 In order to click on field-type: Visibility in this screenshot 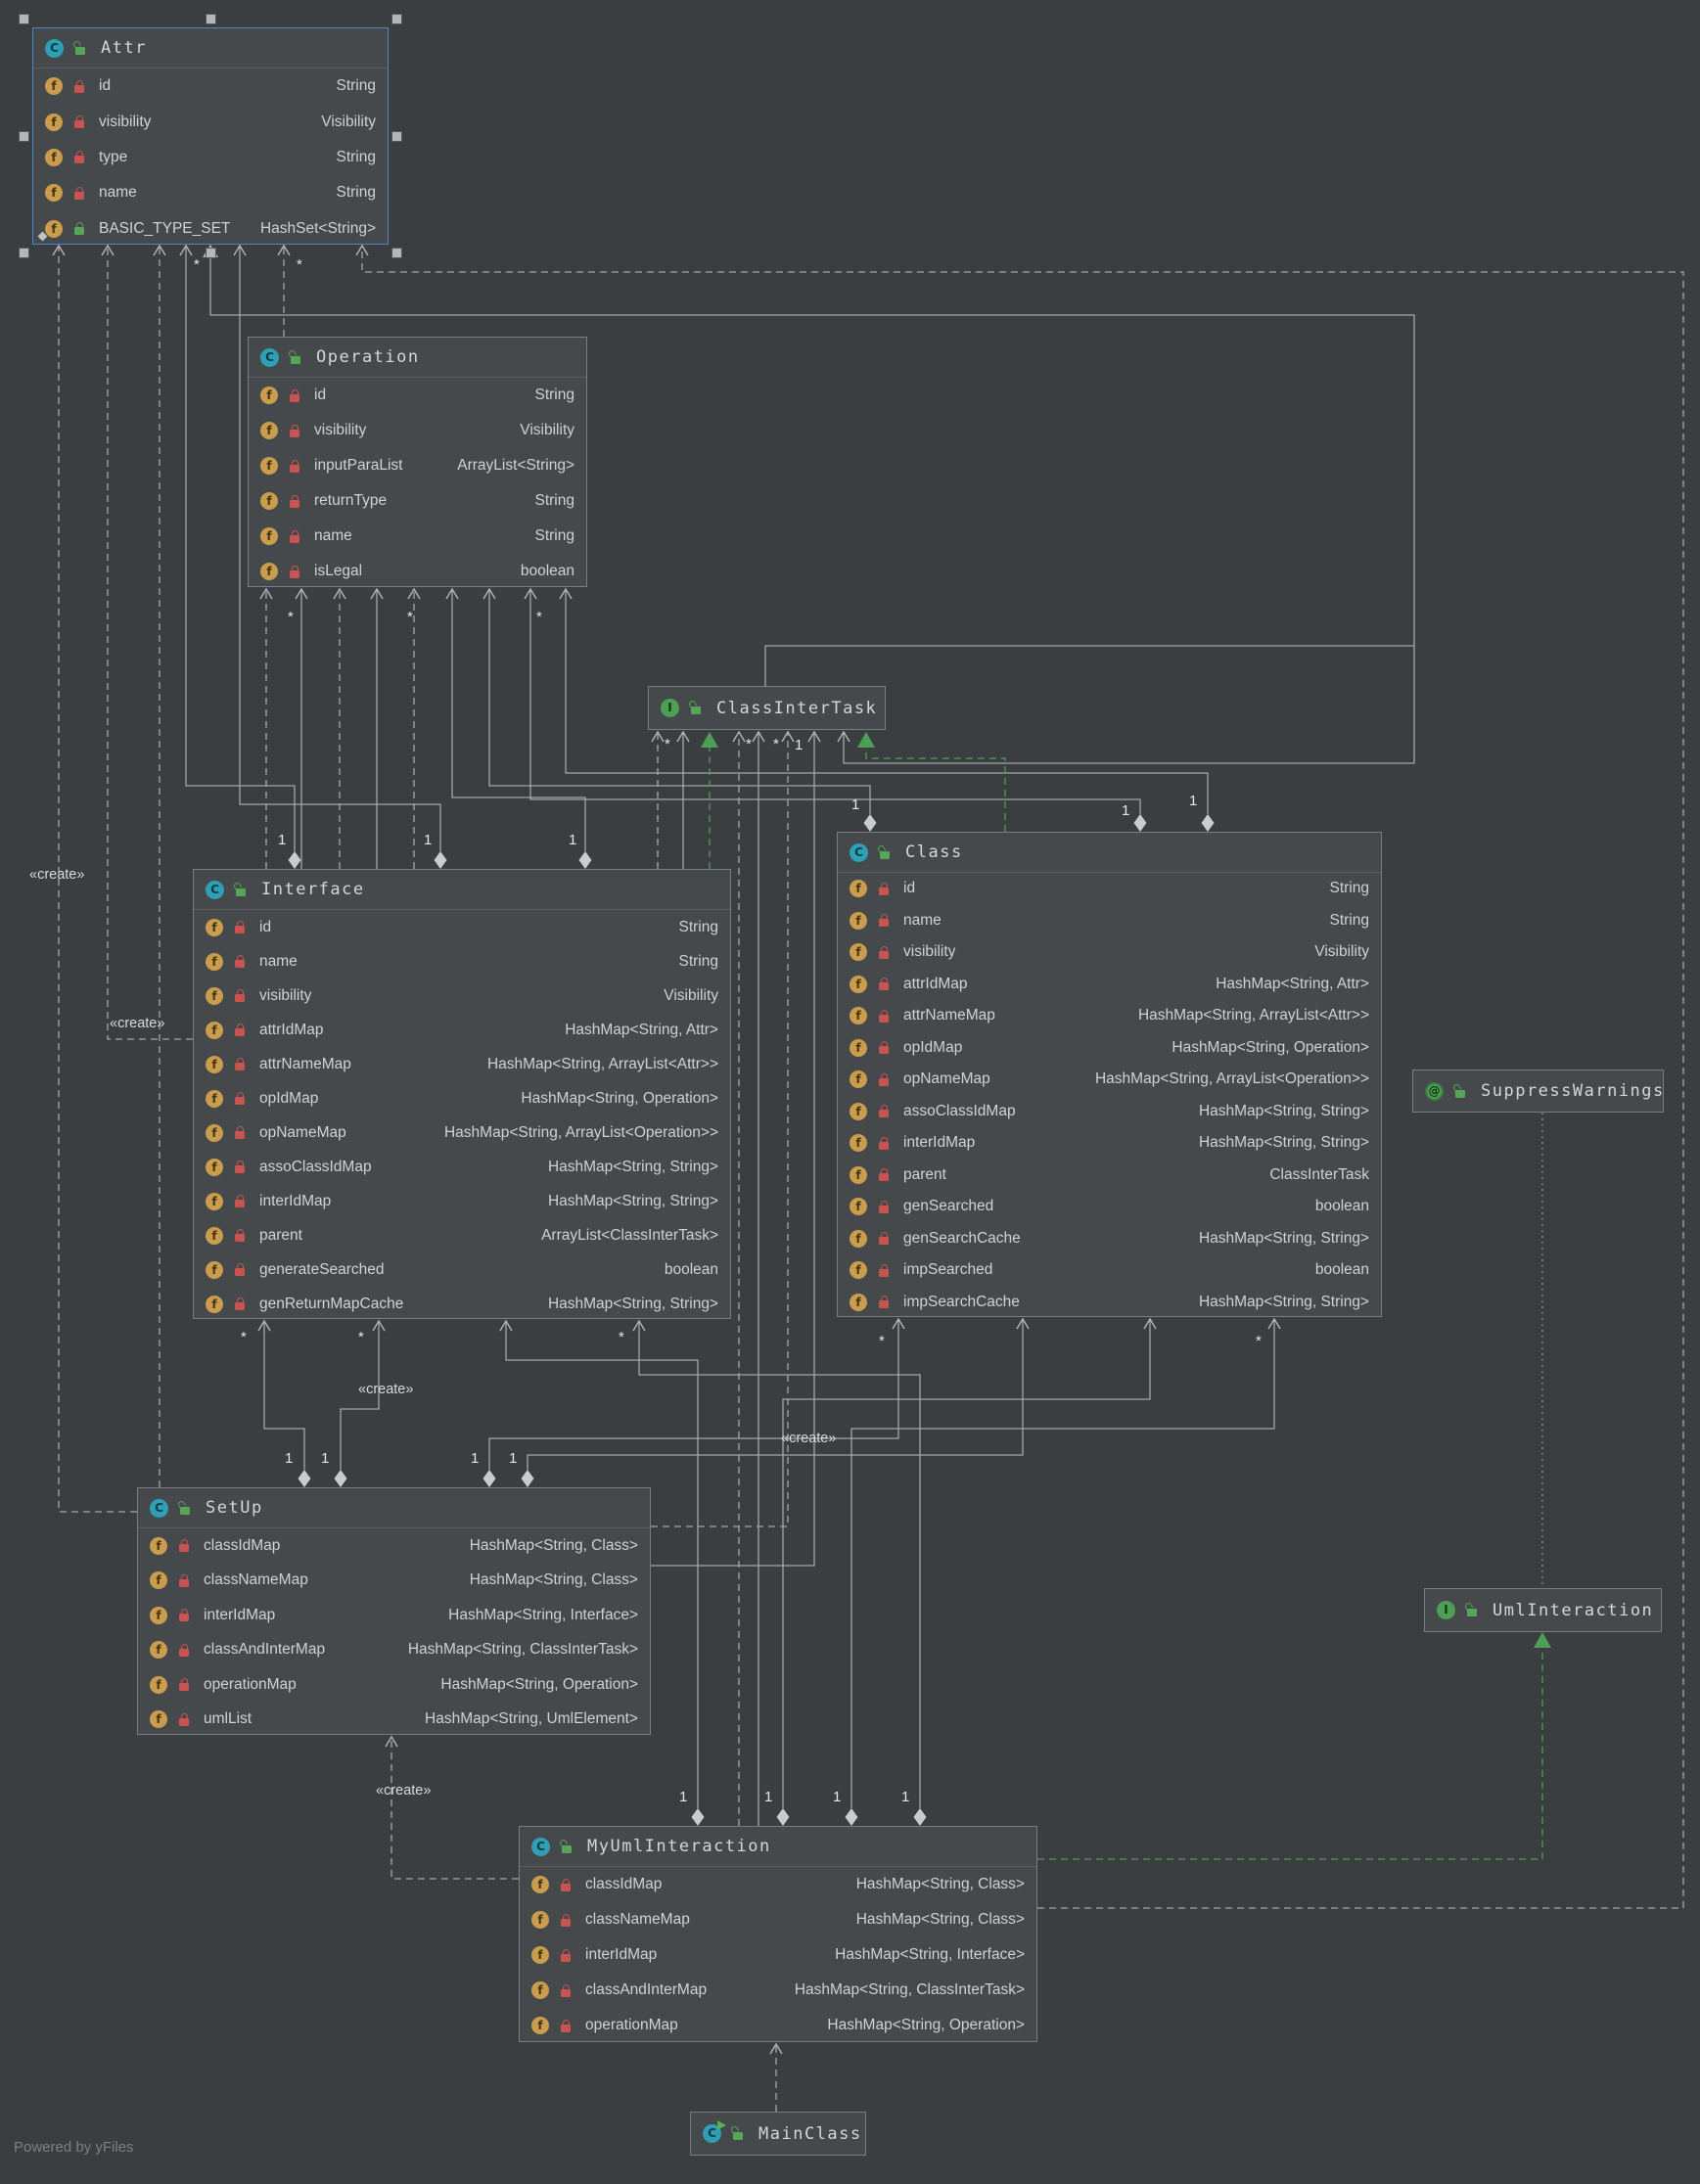, I will do `click(348, 121)`.